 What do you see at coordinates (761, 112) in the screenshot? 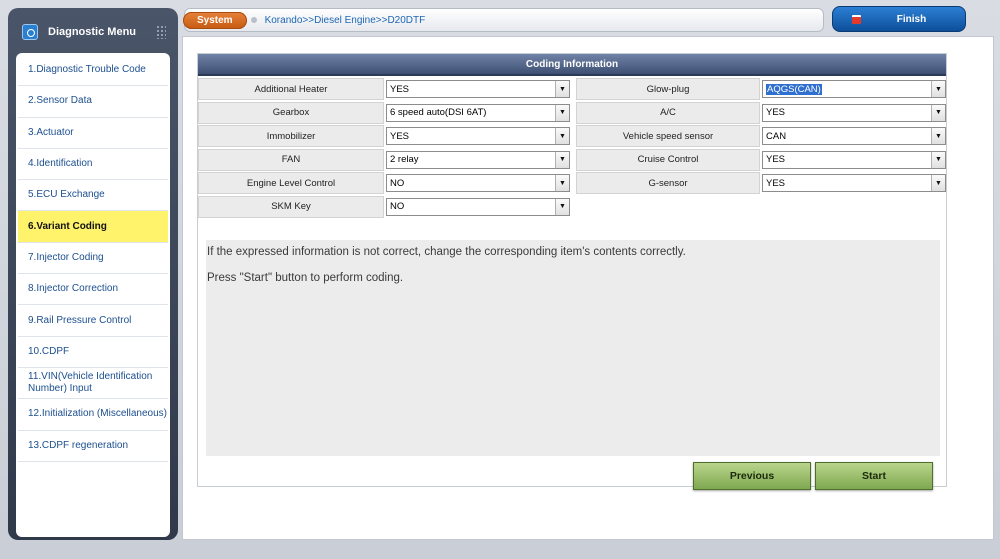
I see `coding-row: A/C YES ▼` at bounding box center [761, 112].